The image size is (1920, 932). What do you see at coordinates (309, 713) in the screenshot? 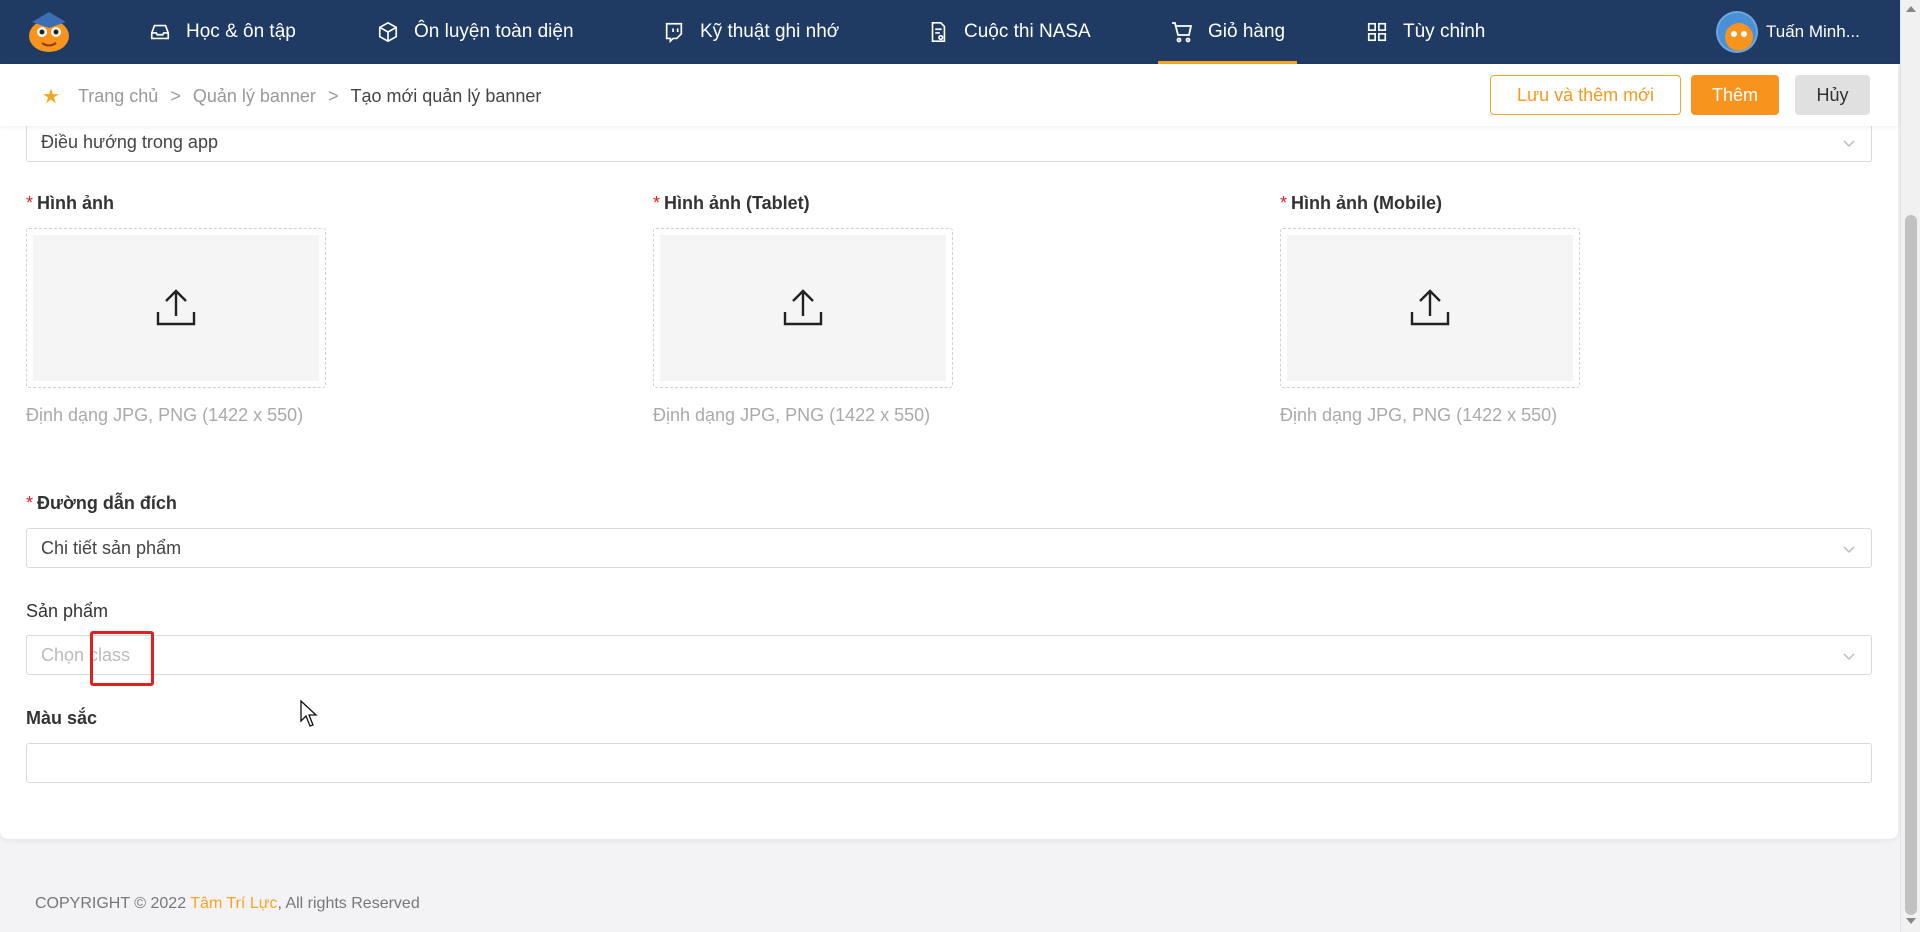
I see `mouse-cursor-icon` at bounding box center [309, 713].